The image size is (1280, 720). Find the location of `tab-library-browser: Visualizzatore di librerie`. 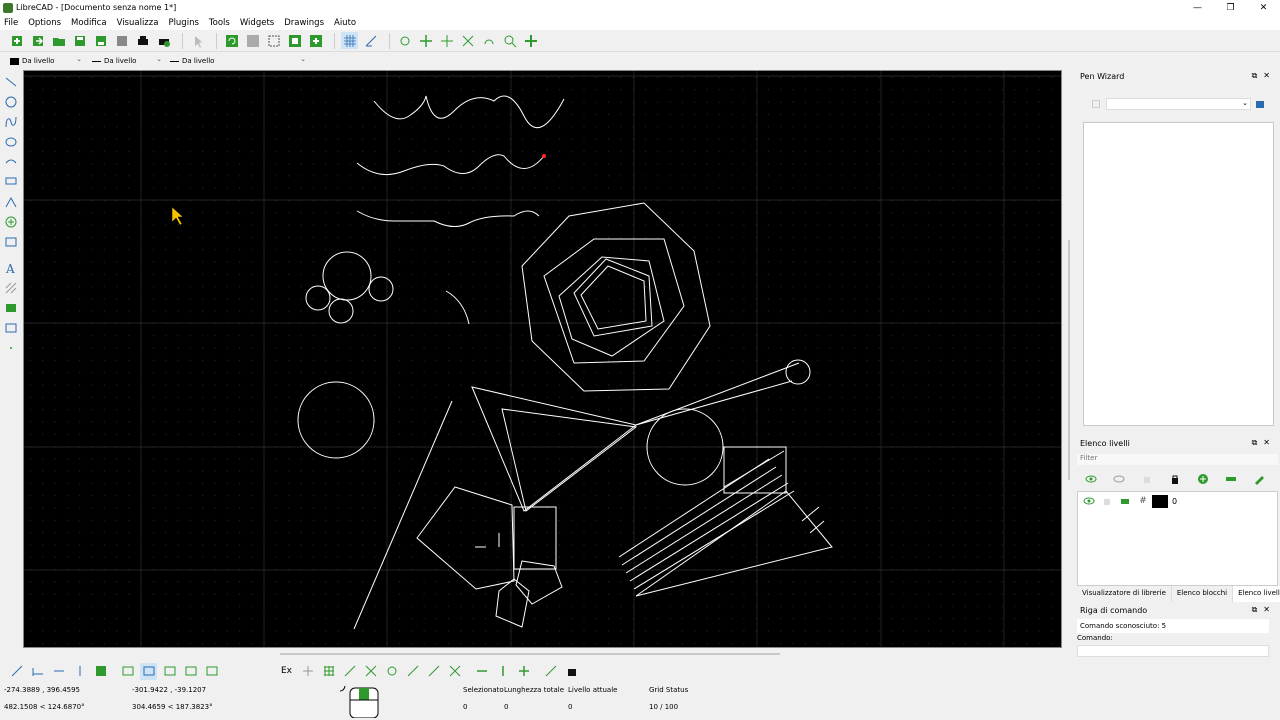

tab-library-browser: Visualizzatore di librerie is located at coordinates (1124, 594).